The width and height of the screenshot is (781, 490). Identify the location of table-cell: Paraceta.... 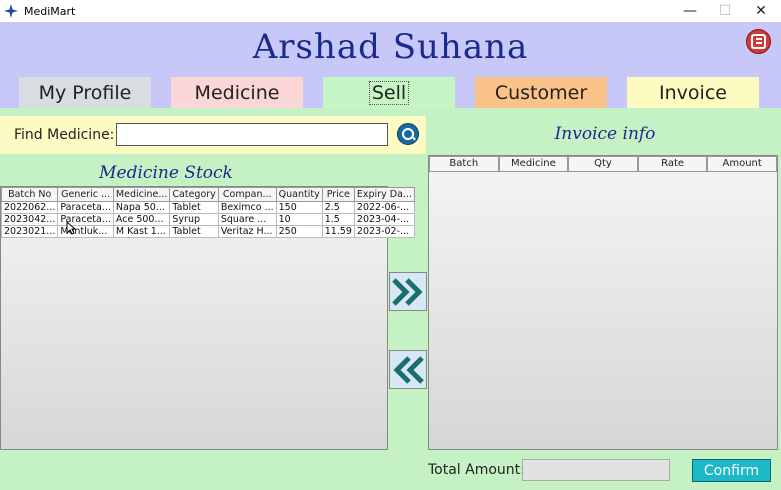
(85, 207).